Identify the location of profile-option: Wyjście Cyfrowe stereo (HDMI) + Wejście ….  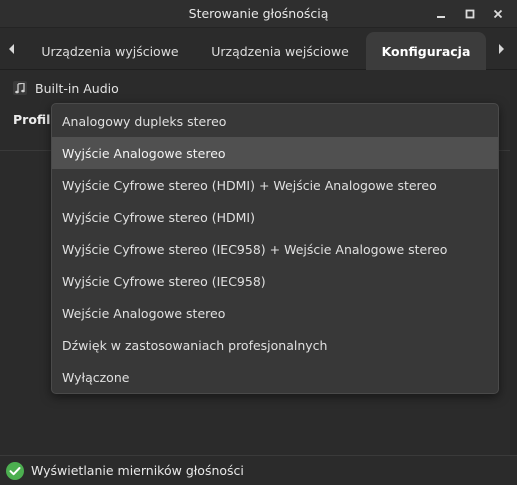
(275, 185).